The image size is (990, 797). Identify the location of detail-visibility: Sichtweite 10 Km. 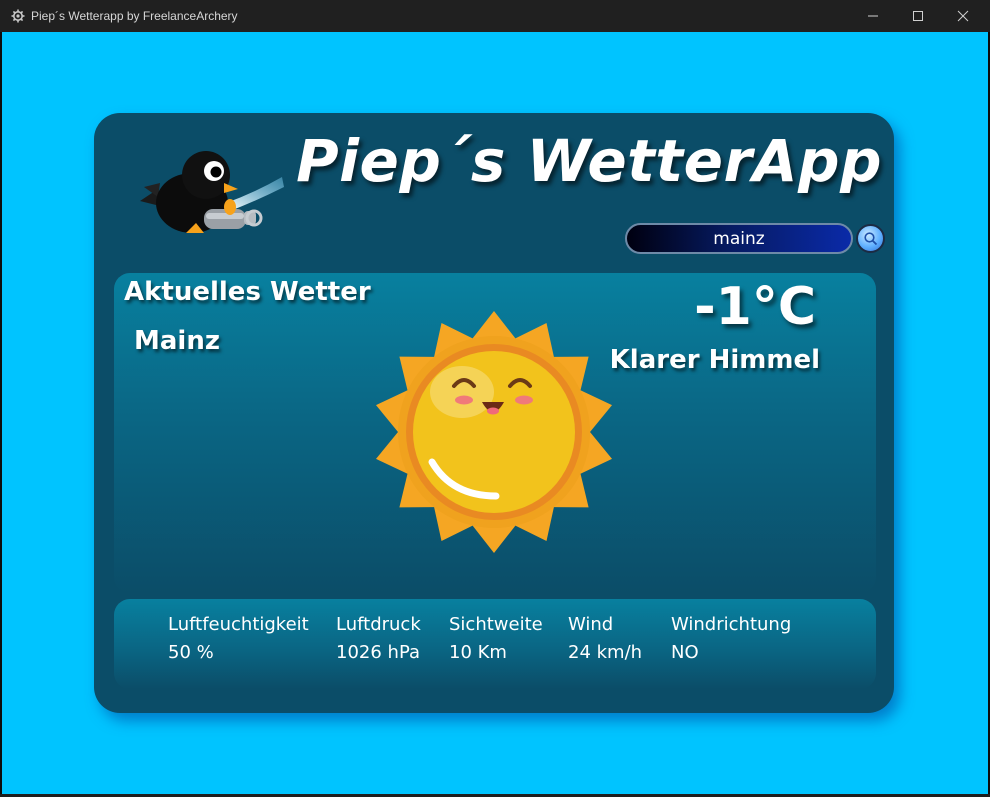
(496, 639).